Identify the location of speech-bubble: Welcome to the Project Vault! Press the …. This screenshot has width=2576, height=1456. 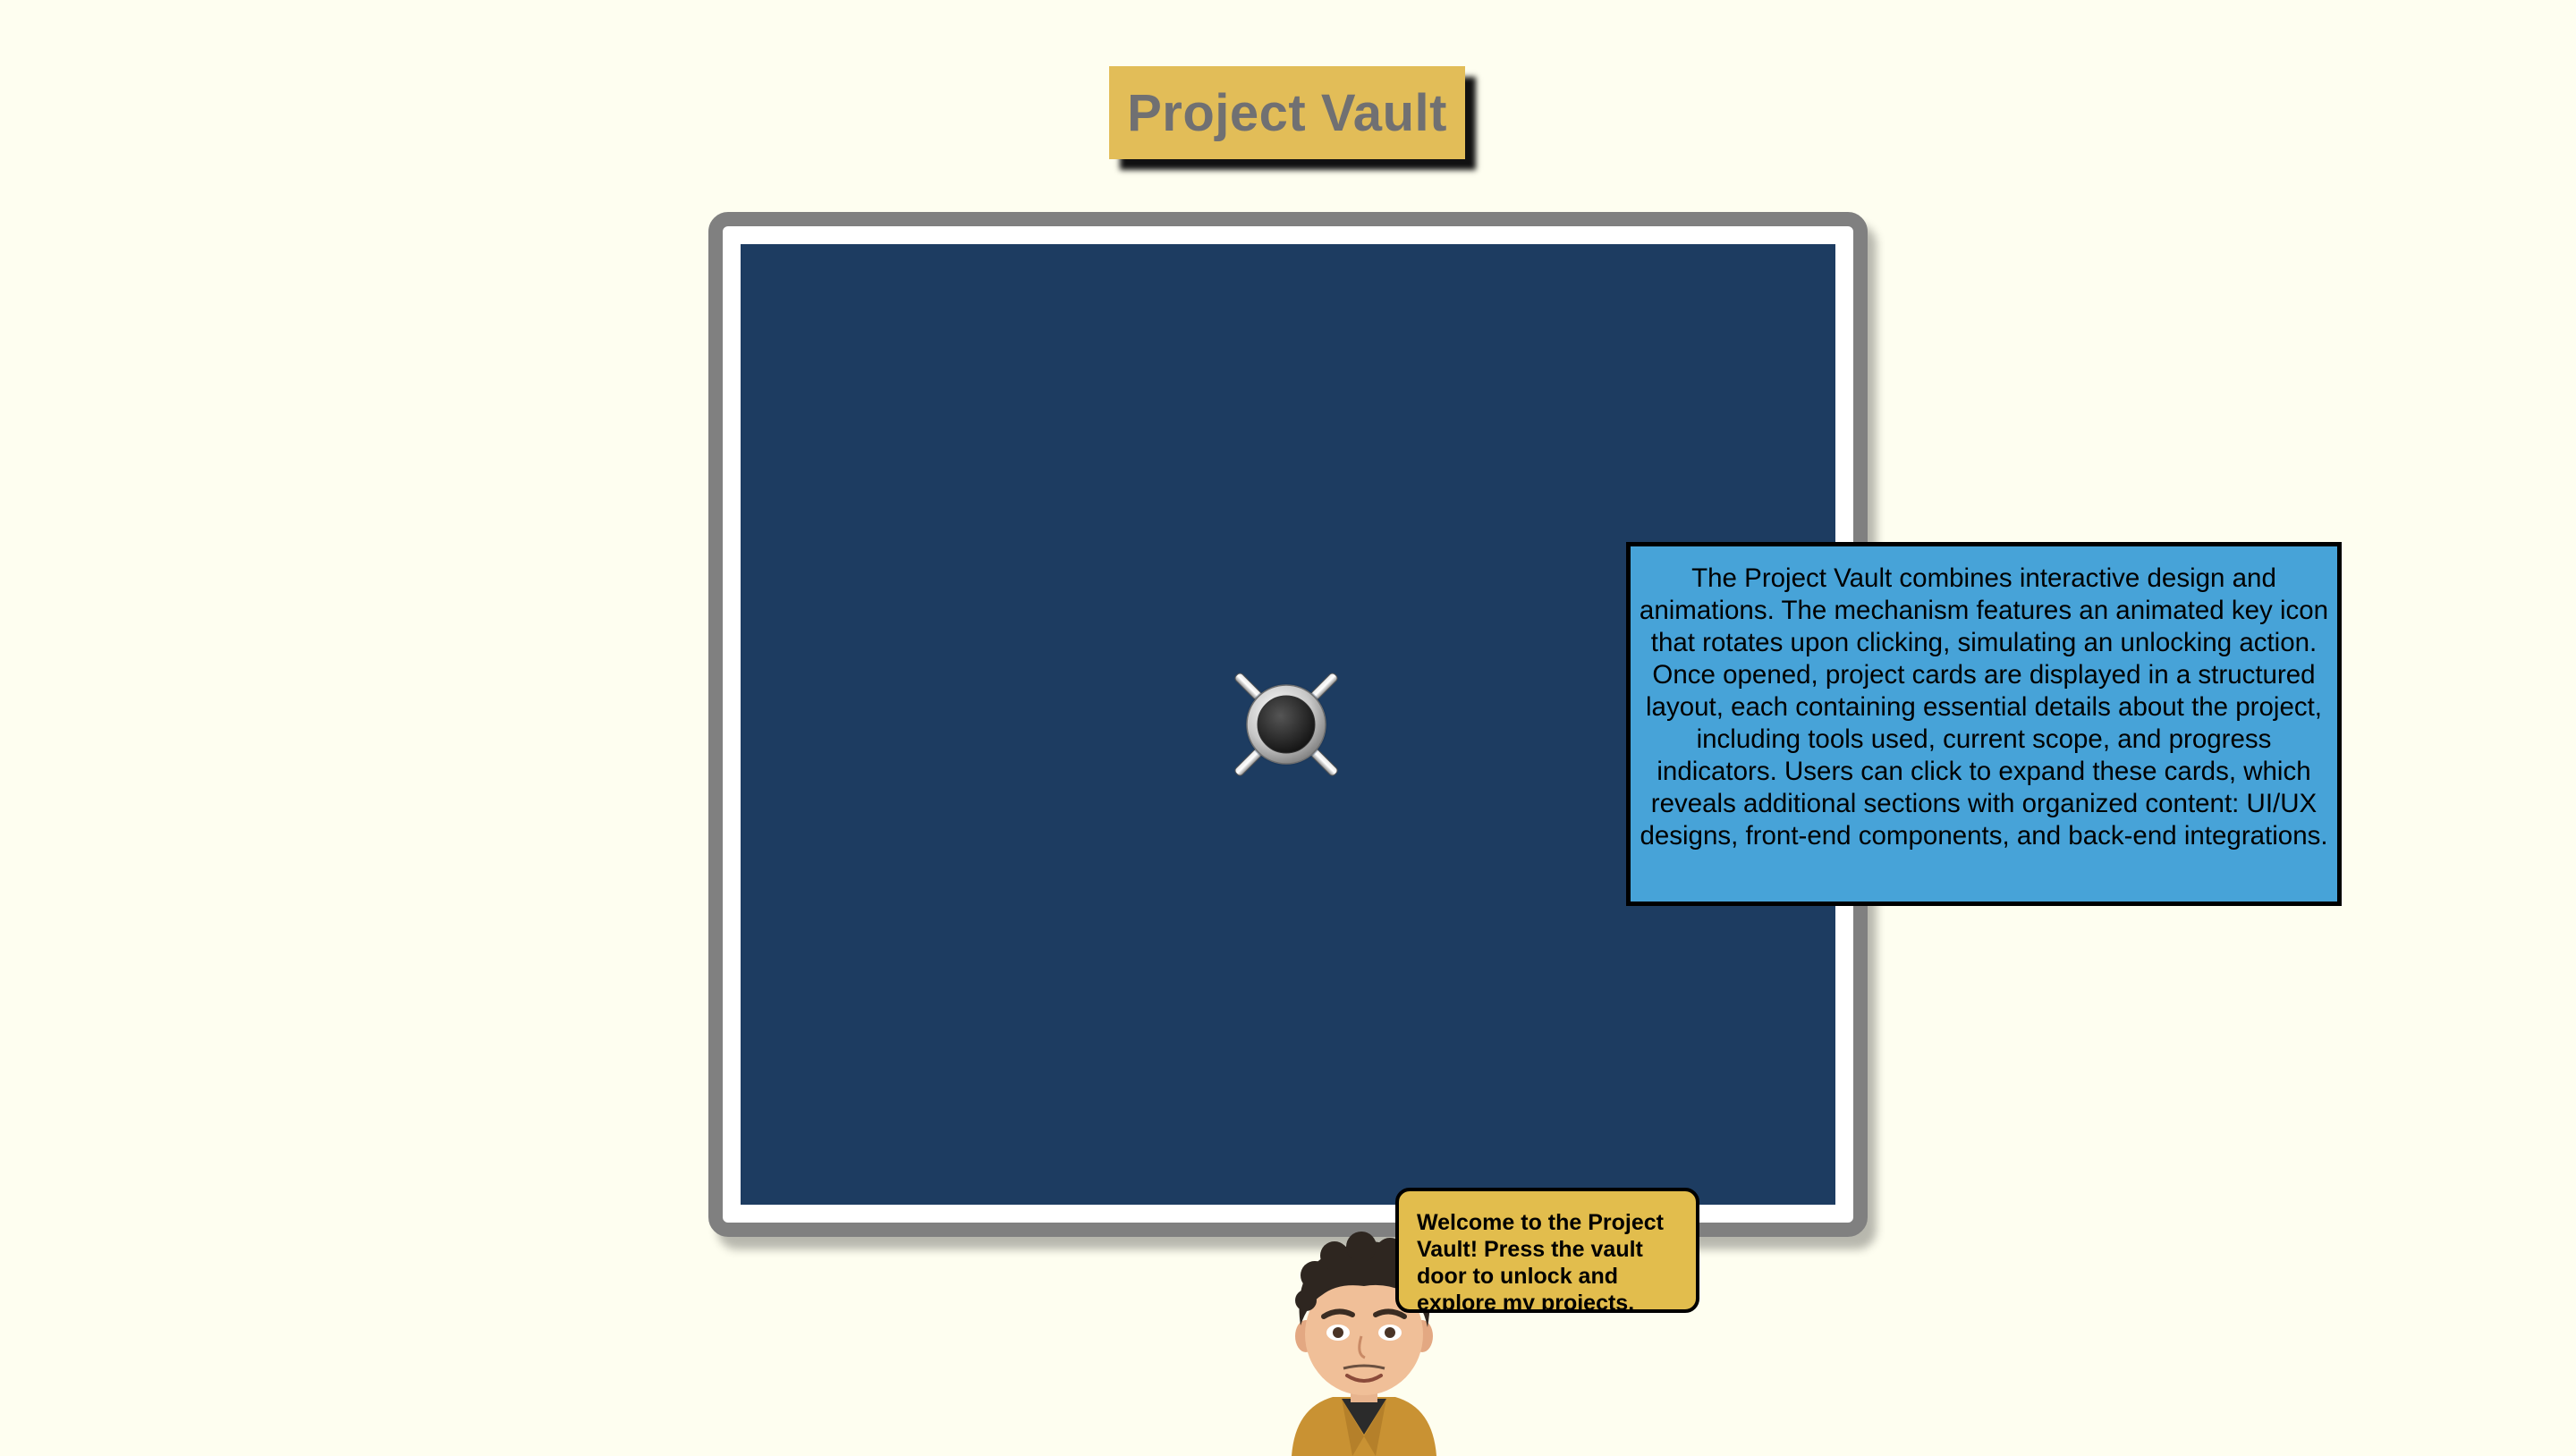
(1547, 1250).